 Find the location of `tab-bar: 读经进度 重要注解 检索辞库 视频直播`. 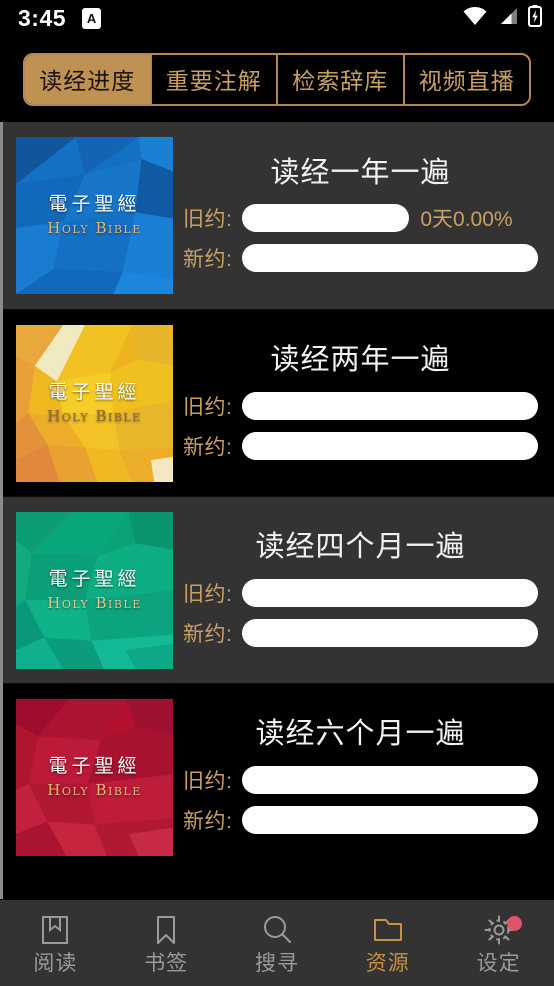

tab-bar: 读经进度 重要注解 检索辞库 视频直播 is located at coordinates (277, 79).